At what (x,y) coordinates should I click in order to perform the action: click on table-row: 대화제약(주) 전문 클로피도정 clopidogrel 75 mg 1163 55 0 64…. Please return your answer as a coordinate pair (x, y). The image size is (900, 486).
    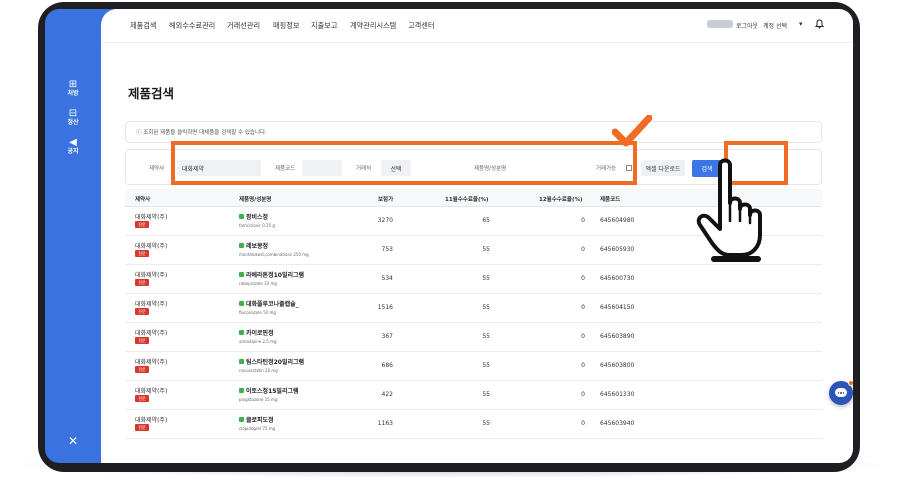
    Looking at the image, I should click on (473, 424).